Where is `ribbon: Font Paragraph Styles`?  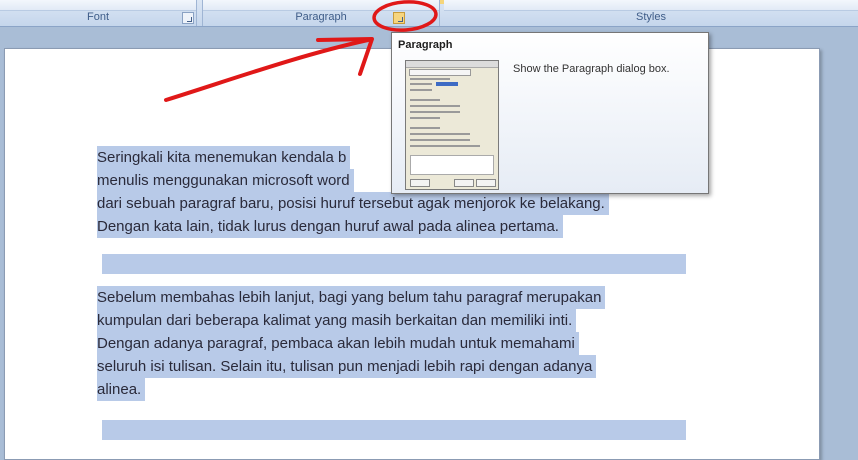
ribbon: Font Paragraph Styles is located at coordinates (429, 13).